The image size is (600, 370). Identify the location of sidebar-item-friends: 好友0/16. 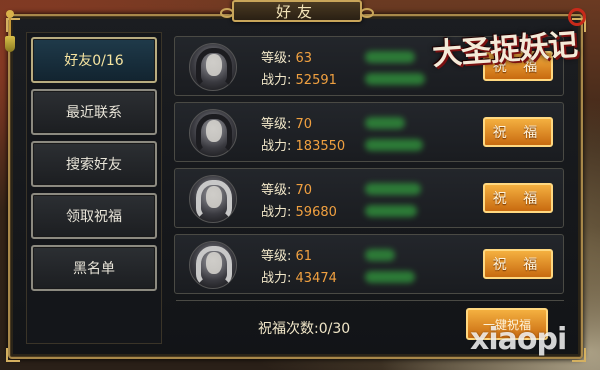
(94, 60).